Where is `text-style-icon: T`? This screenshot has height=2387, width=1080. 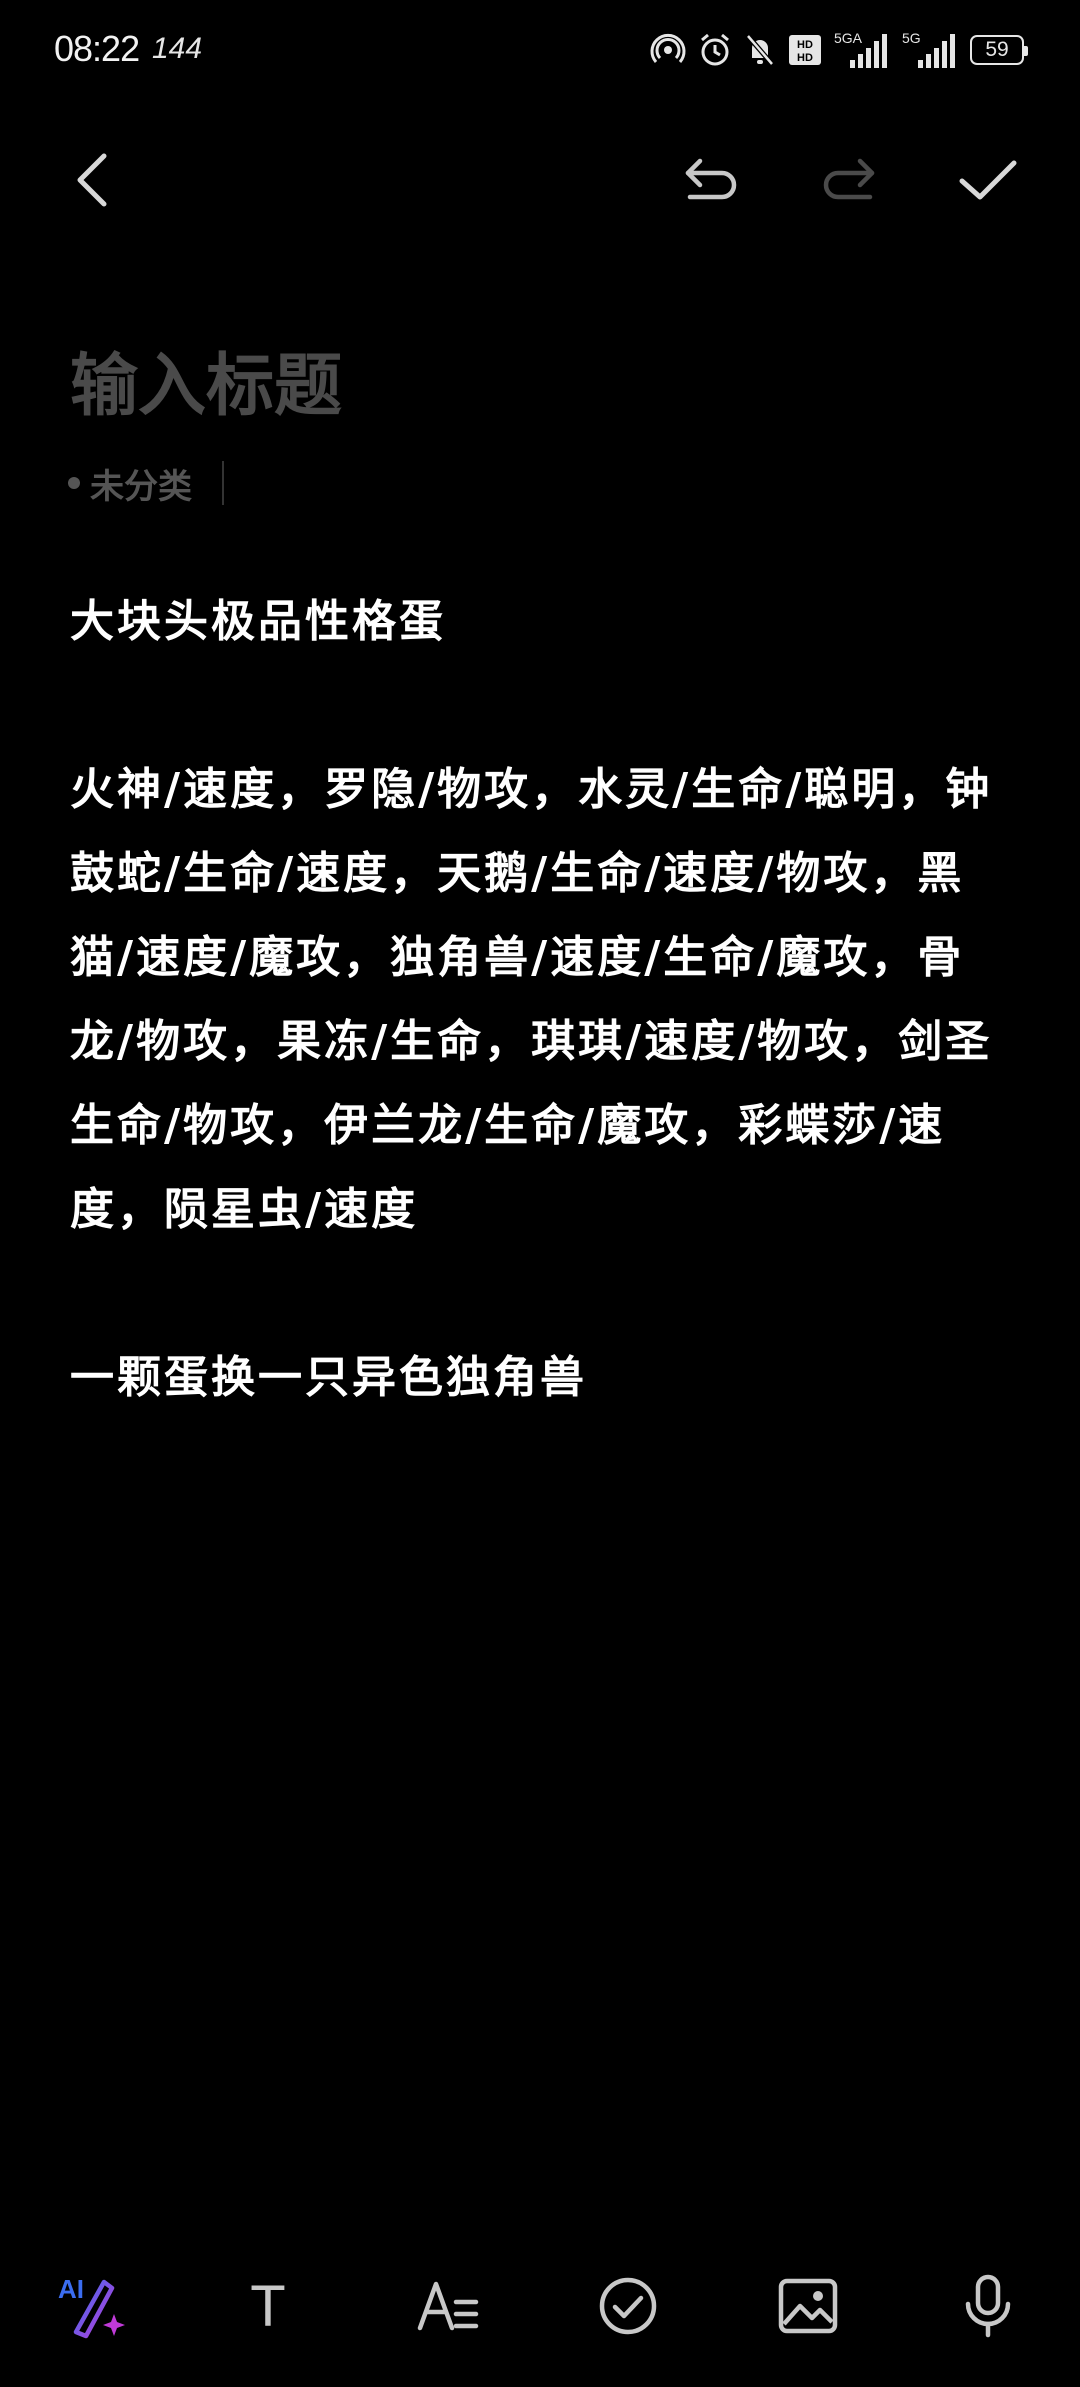 text-style-icon: T is located at coordinates (268, 2306).